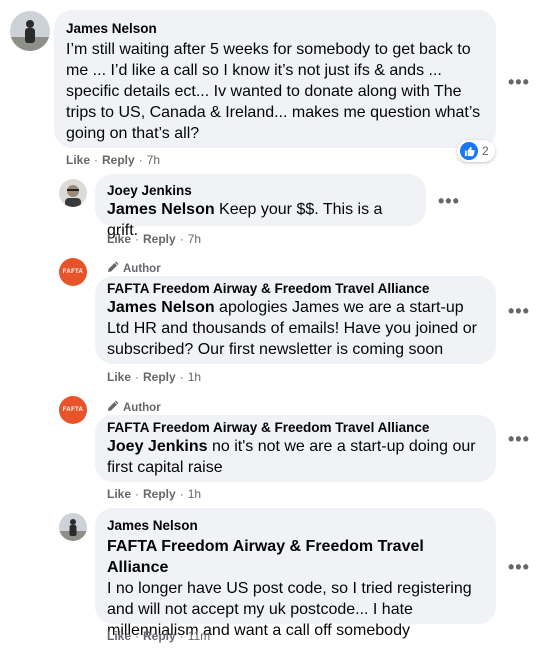 The height and width of the screenshot is (650, 538). What do you see at coordinates (194, 239) in the screenshot?
I see `reply-timestamp: 7h` at bounding box center [194, 239].